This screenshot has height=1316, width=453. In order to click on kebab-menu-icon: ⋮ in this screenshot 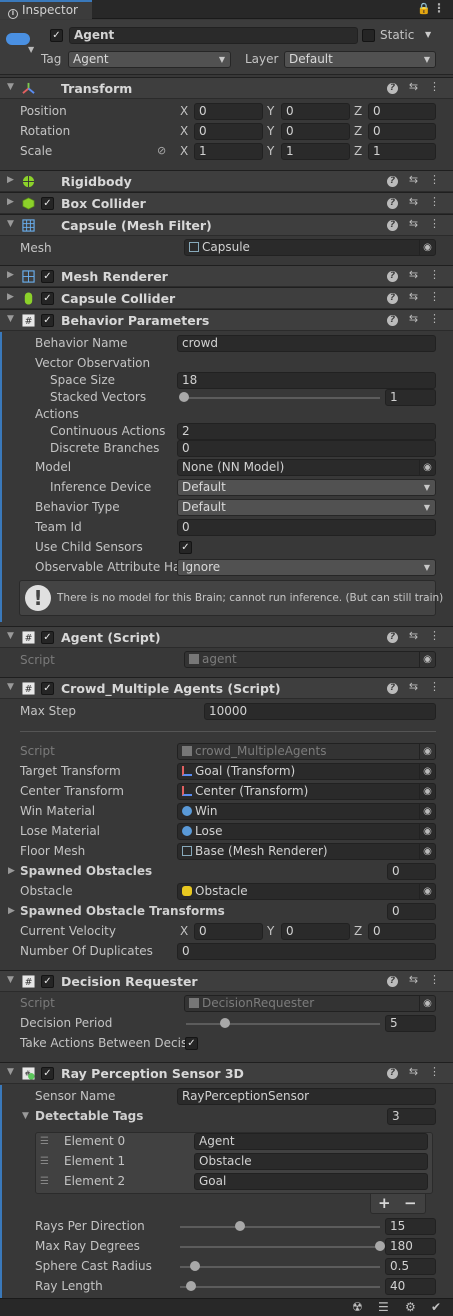, I will do `click(439, 8)`.